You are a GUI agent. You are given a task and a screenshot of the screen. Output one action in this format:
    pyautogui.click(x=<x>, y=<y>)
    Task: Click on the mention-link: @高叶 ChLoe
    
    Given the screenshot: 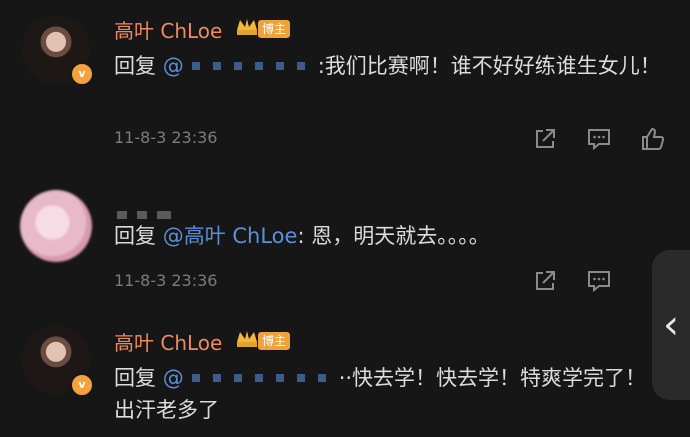 What is the action you would take?
    pyautogui.click(x=230, y=236)
    